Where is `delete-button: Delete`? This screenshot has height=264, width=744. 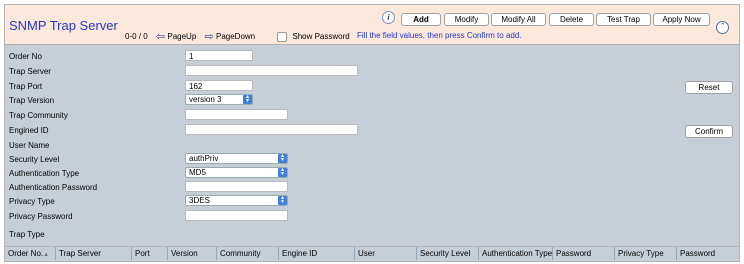
delete-button: Delete is located at coordinates (571, 19).